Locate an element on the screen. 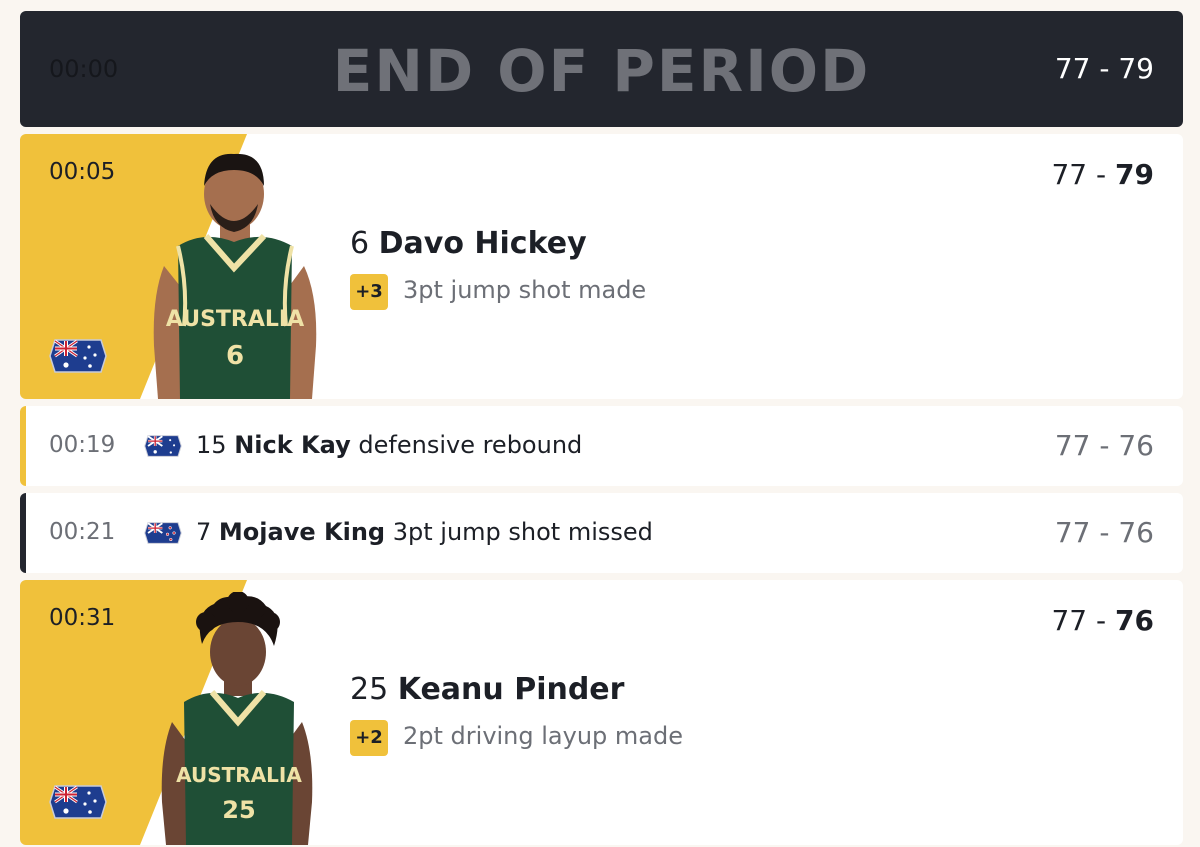 Image resolution: width=1200 pixels, height=847 pixels. event-time: 00:31 is located at coordinates (82, 618).